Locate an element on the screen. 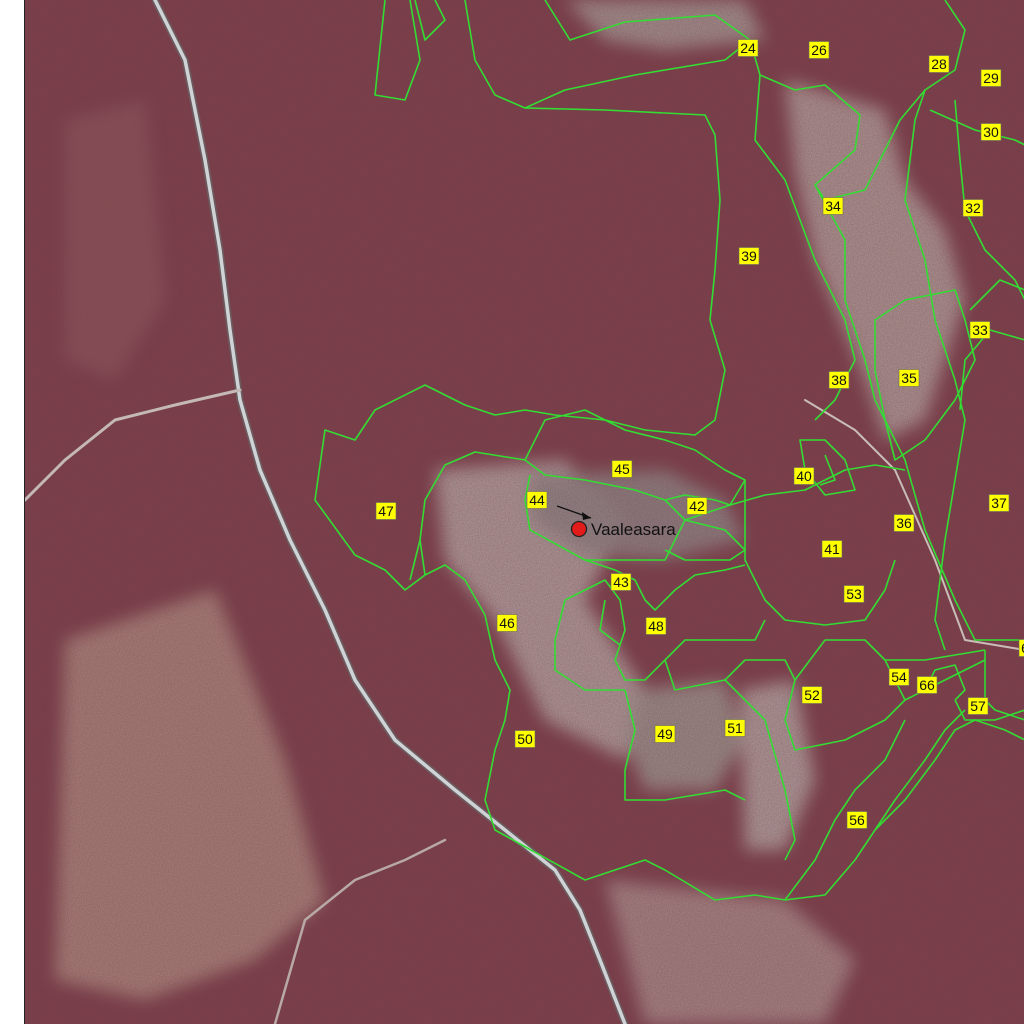 The image size is (1024, 1024). compartment-label-text: 66 is located at coordinates (927, 685).